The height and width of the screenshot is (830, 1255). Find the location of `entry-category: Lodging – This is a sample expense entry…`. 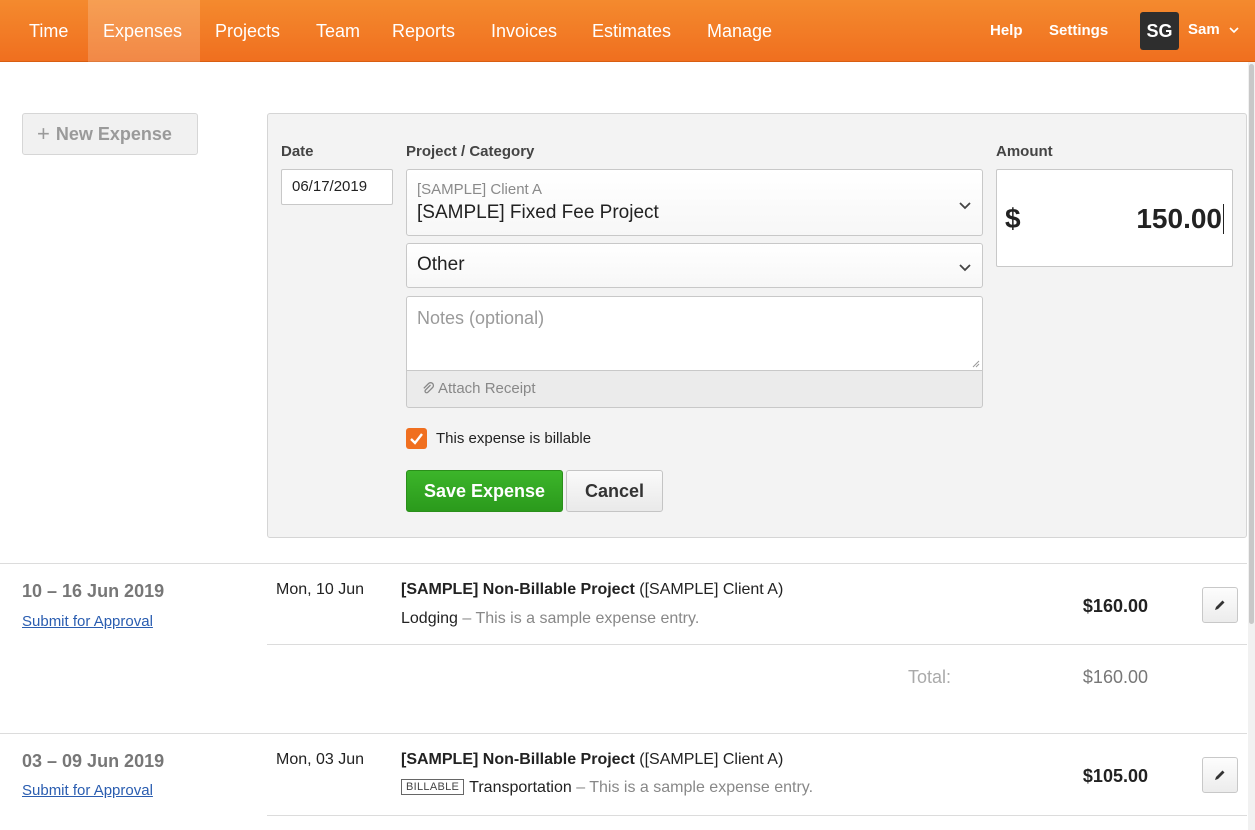

entry-category: Lodging – This is a sample expense entry… is located at coordinates (550, 619).